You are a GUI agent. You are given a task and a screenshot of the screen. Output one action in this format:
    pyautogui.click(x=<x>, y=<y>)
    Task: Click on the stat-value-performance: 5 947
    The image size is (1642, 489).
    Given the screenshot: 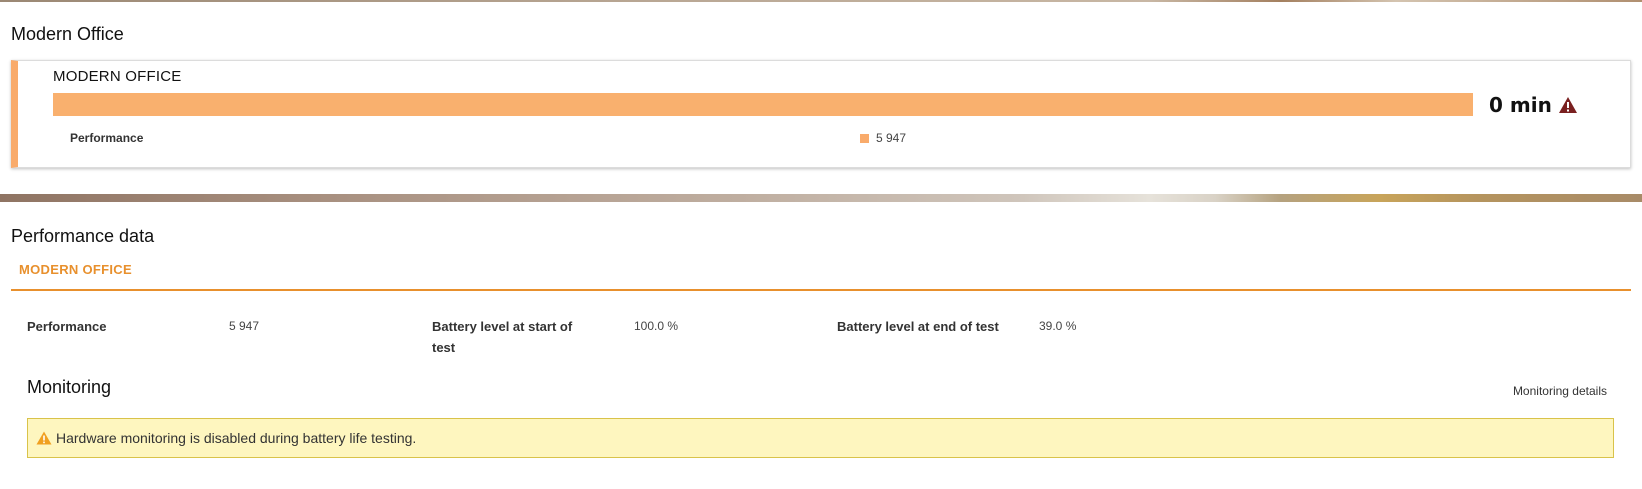 What is the action you would take?
    pyautogui.click(x=244, y=326)
    